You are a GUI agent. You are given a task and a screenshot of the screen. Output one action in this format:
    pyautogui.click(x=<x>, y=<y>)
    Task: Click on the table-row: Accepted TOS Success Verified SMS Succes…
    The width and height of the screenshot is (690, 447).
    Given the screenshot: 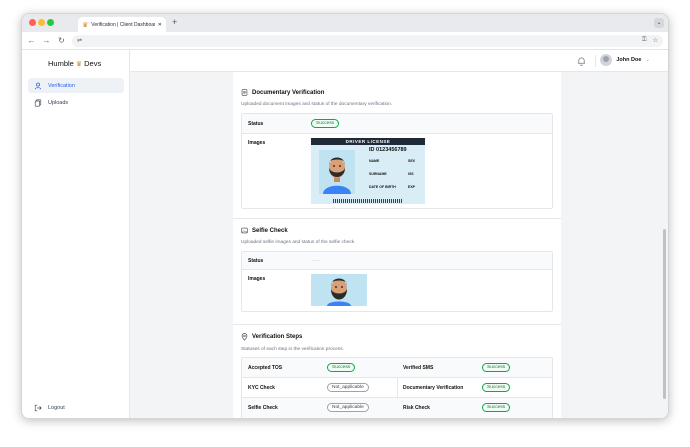 What is the action you would take?
    pyautogui.click(x=397, y=368)
    